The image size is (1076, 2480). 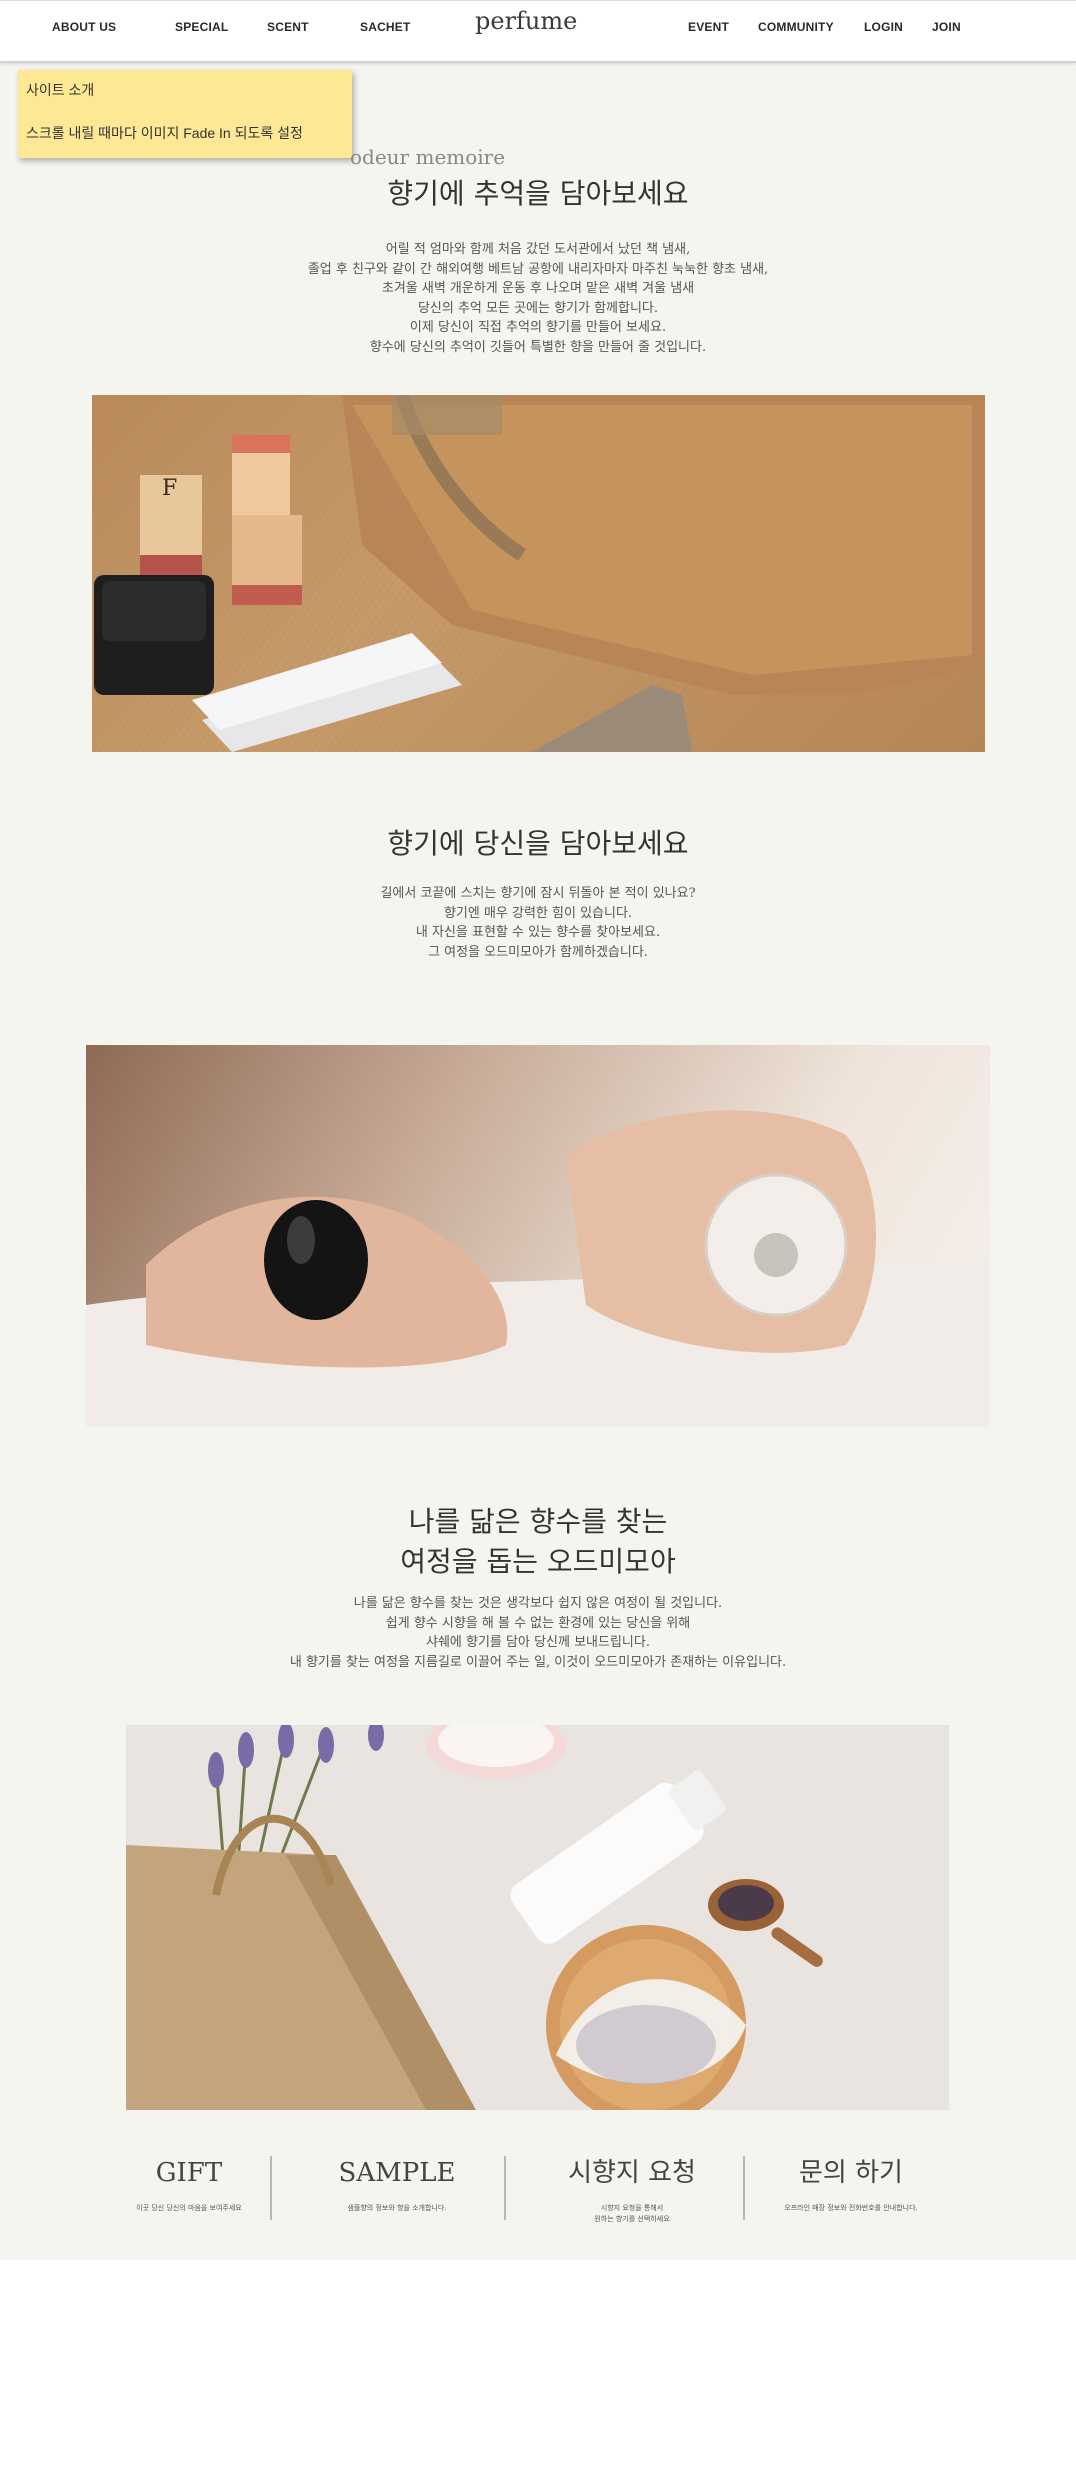 What do you see at coordinates (851, 2173) in the screenshot?
I see `menu-inquiry-title: 문의 하기` at bounding box center [851, 2173].